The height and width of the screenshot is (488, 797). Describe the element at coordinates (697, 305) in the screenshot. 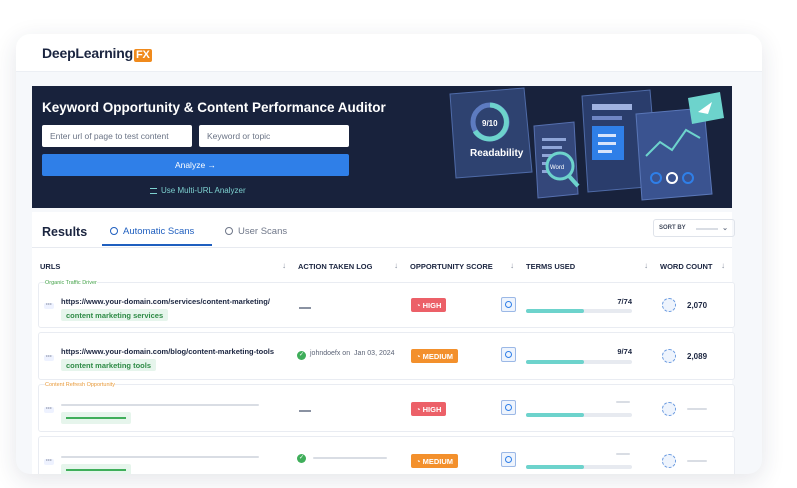

I see `word-count: 2,070` at that location.